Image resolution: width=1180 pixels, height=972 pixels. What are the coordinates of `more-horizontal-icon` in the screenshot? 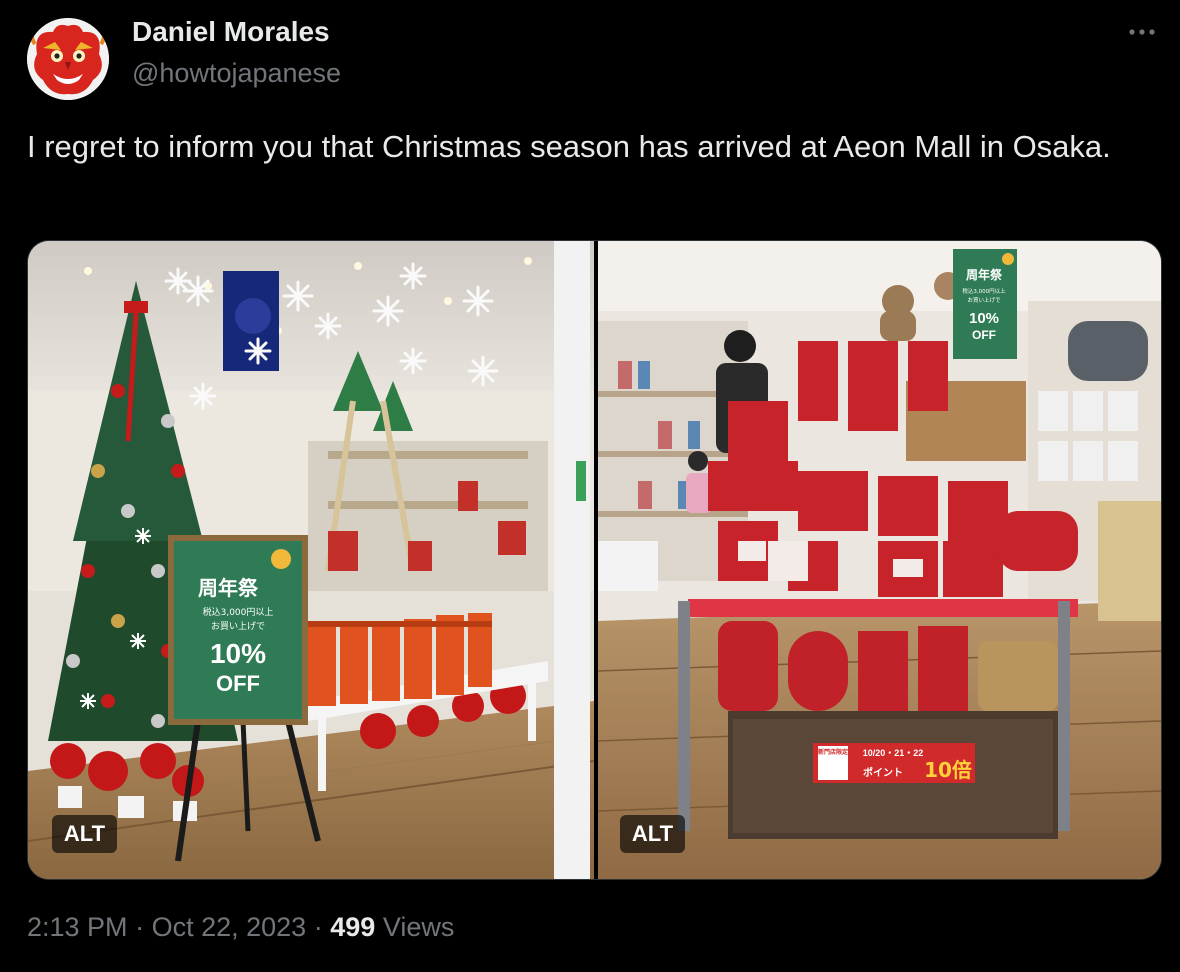 It's located at (1142, 32).